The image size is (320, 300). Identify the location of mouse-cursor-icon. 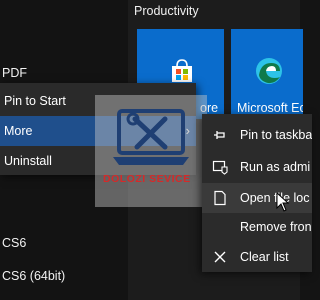
(283, 202).